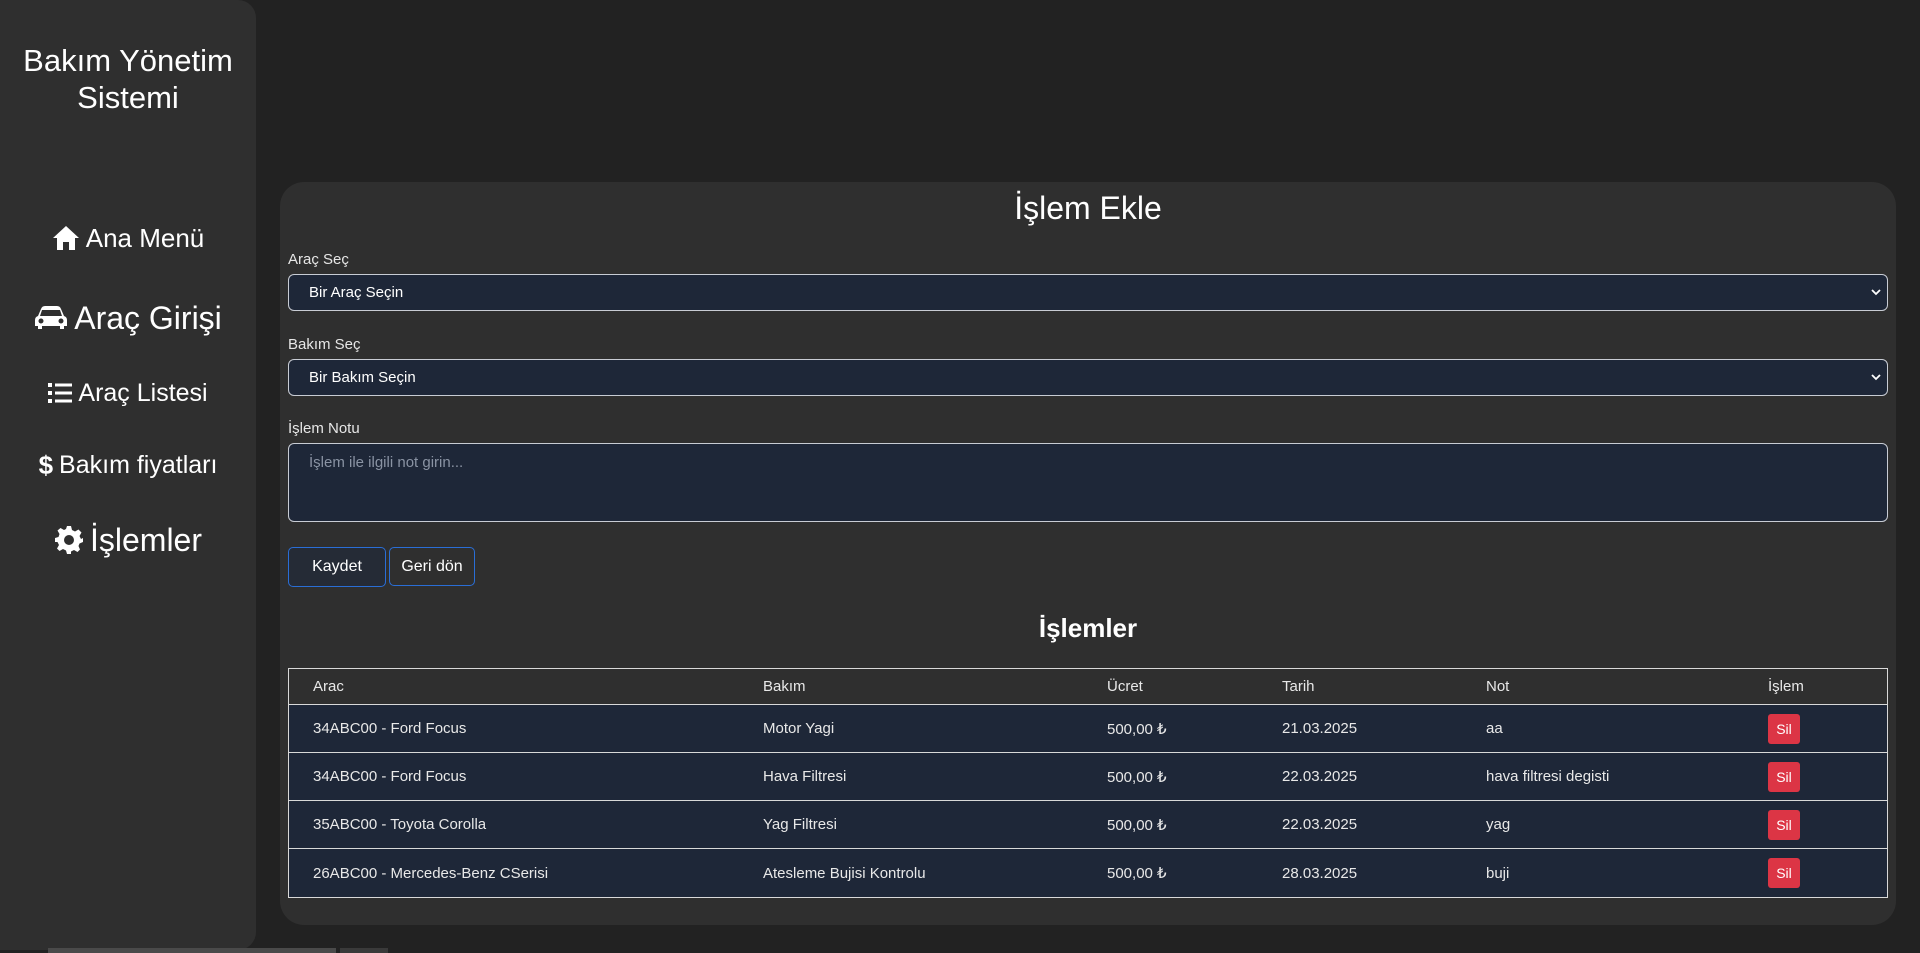  Describe the element at coordinates (432, 566) in the screenshot. I see `back-button: Geri dön` at that location.